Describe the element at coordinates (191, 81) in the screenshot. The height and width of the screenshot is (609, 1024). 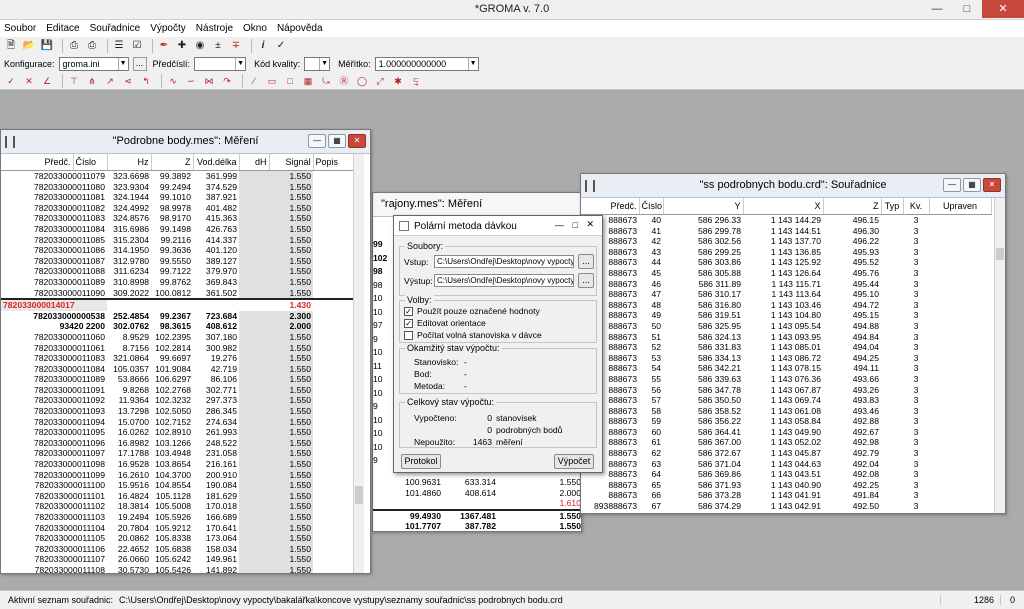
I see `curve-tool-icon: ∽` at that location.